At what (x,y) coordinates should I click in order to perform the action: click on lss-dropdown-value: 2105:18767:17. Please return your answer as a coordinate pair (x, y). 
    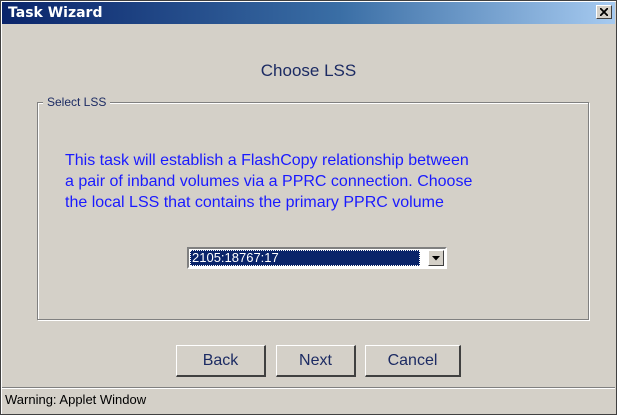
    Looking at the image, I should click on (305, 258).